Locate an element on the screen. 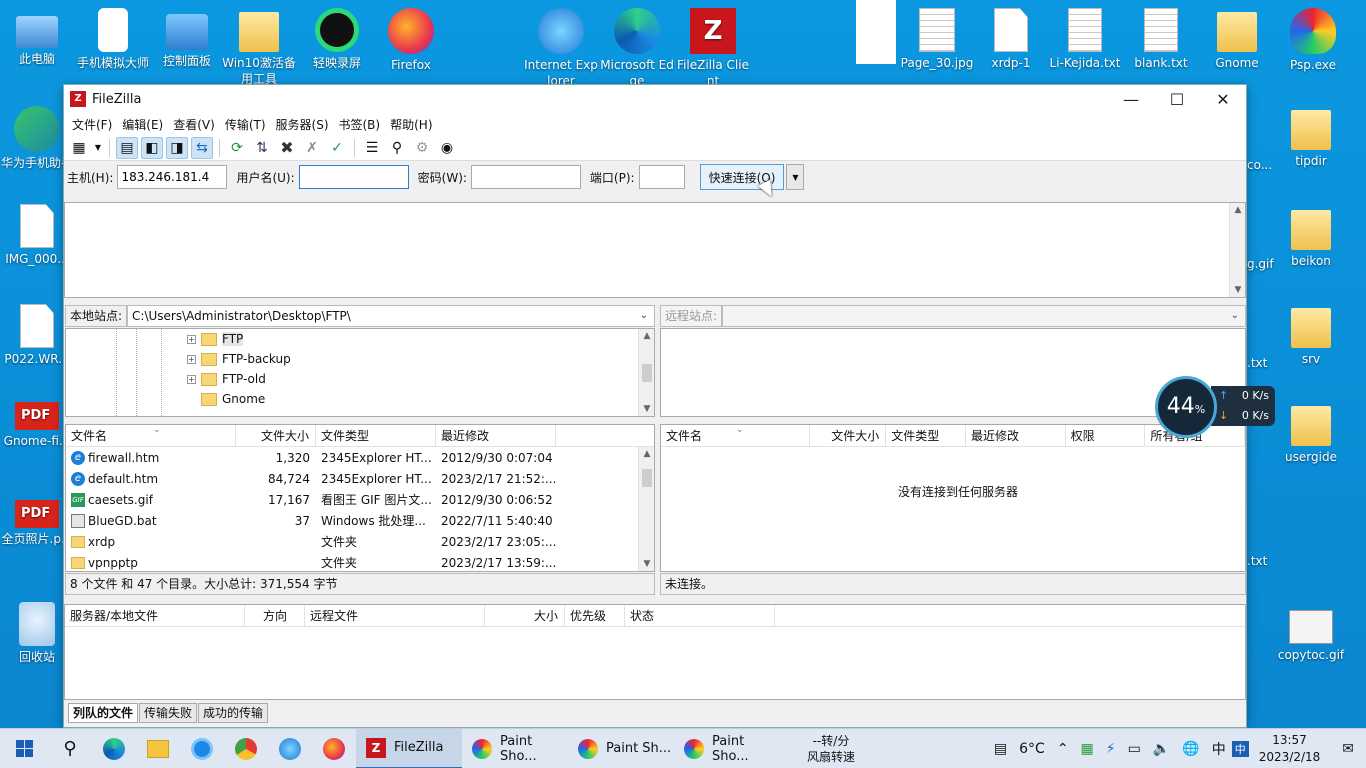 The width and height of the screenshot is (1366, 768). close-button: ✕ is located at coordinates (1223, 99).